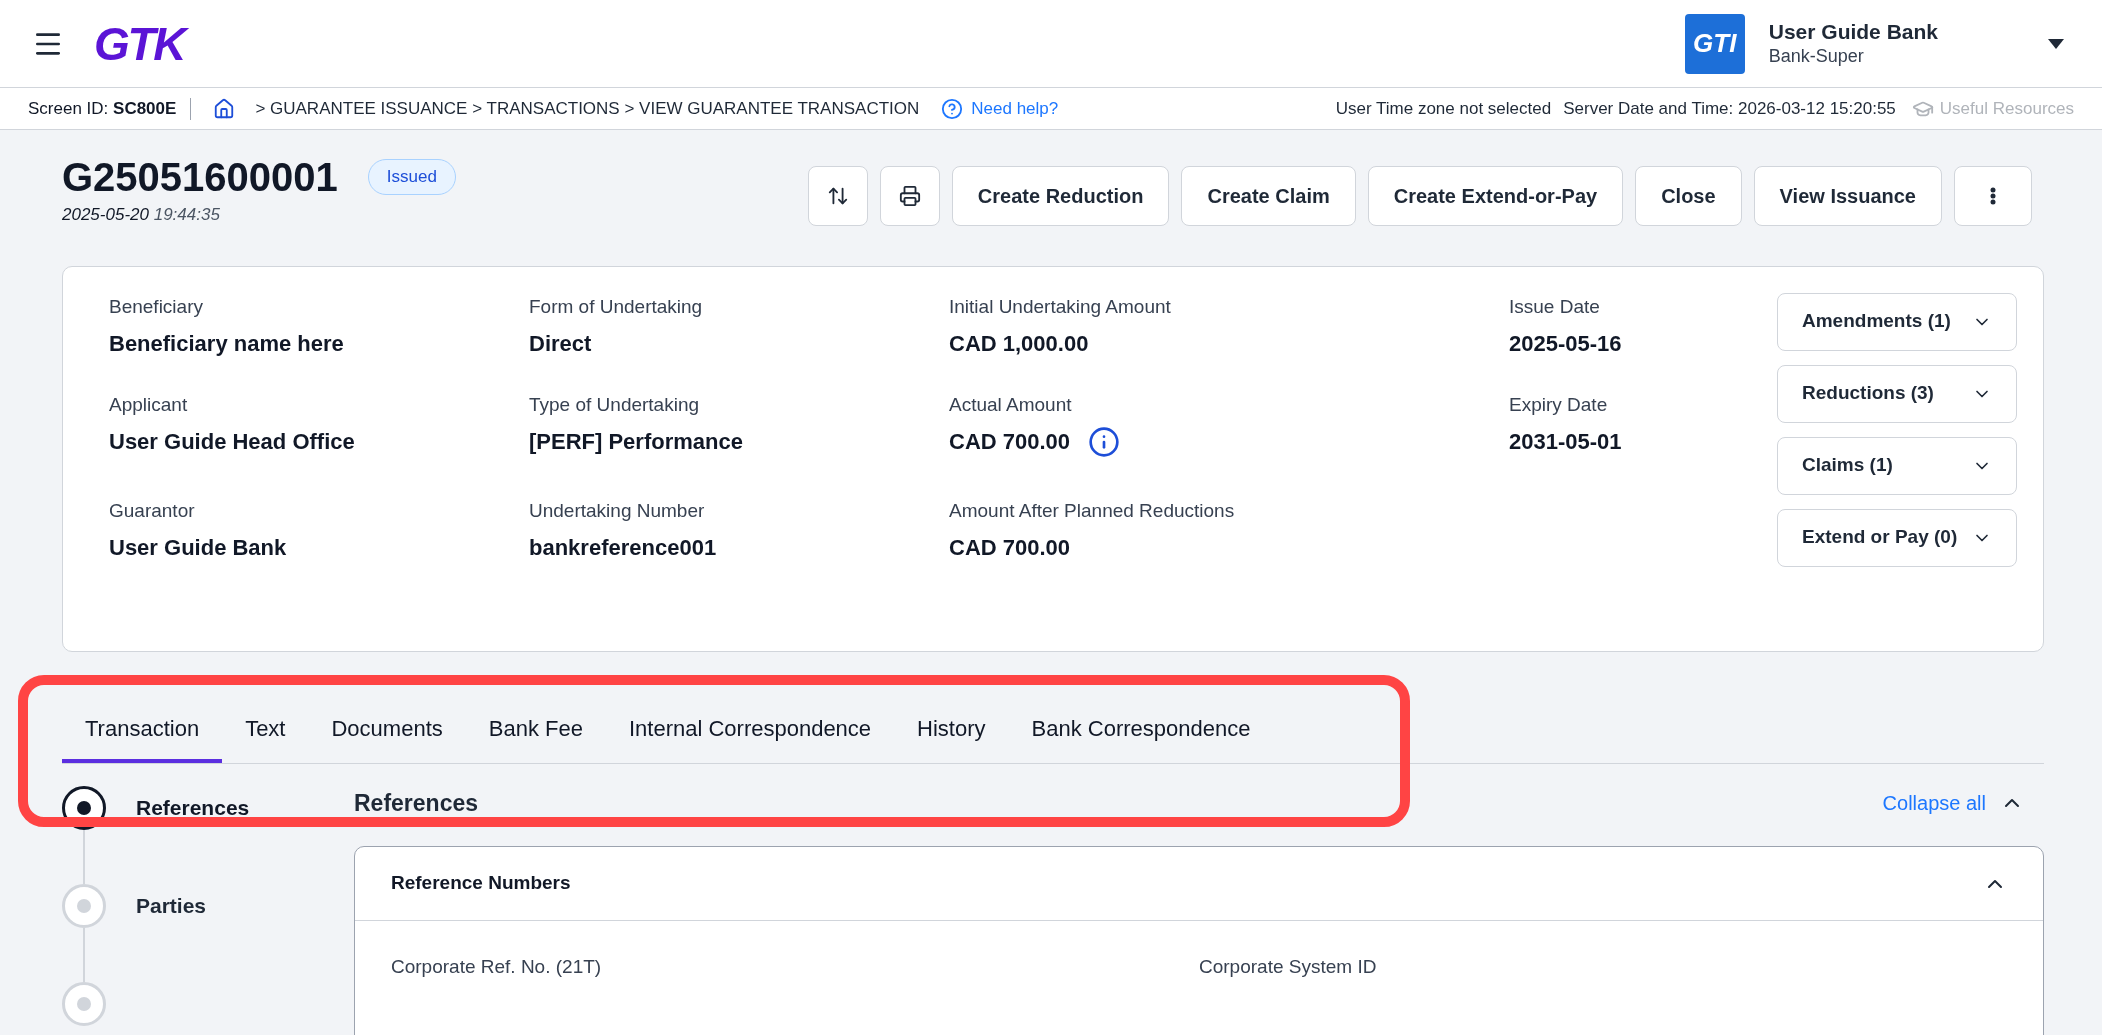 This screenshot has width=2102, height=1035. I want to click on tab: Transaction, so click(142, 733).